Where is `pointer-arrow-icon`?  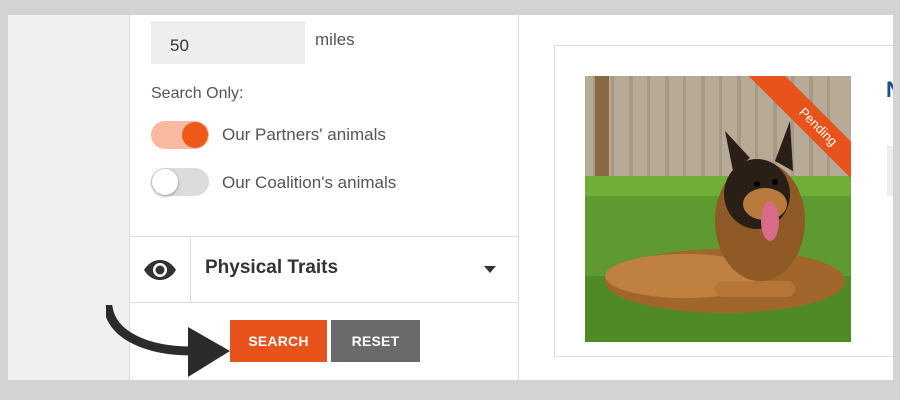 pointer-arrow-icon is located at coordinates (169, 341).